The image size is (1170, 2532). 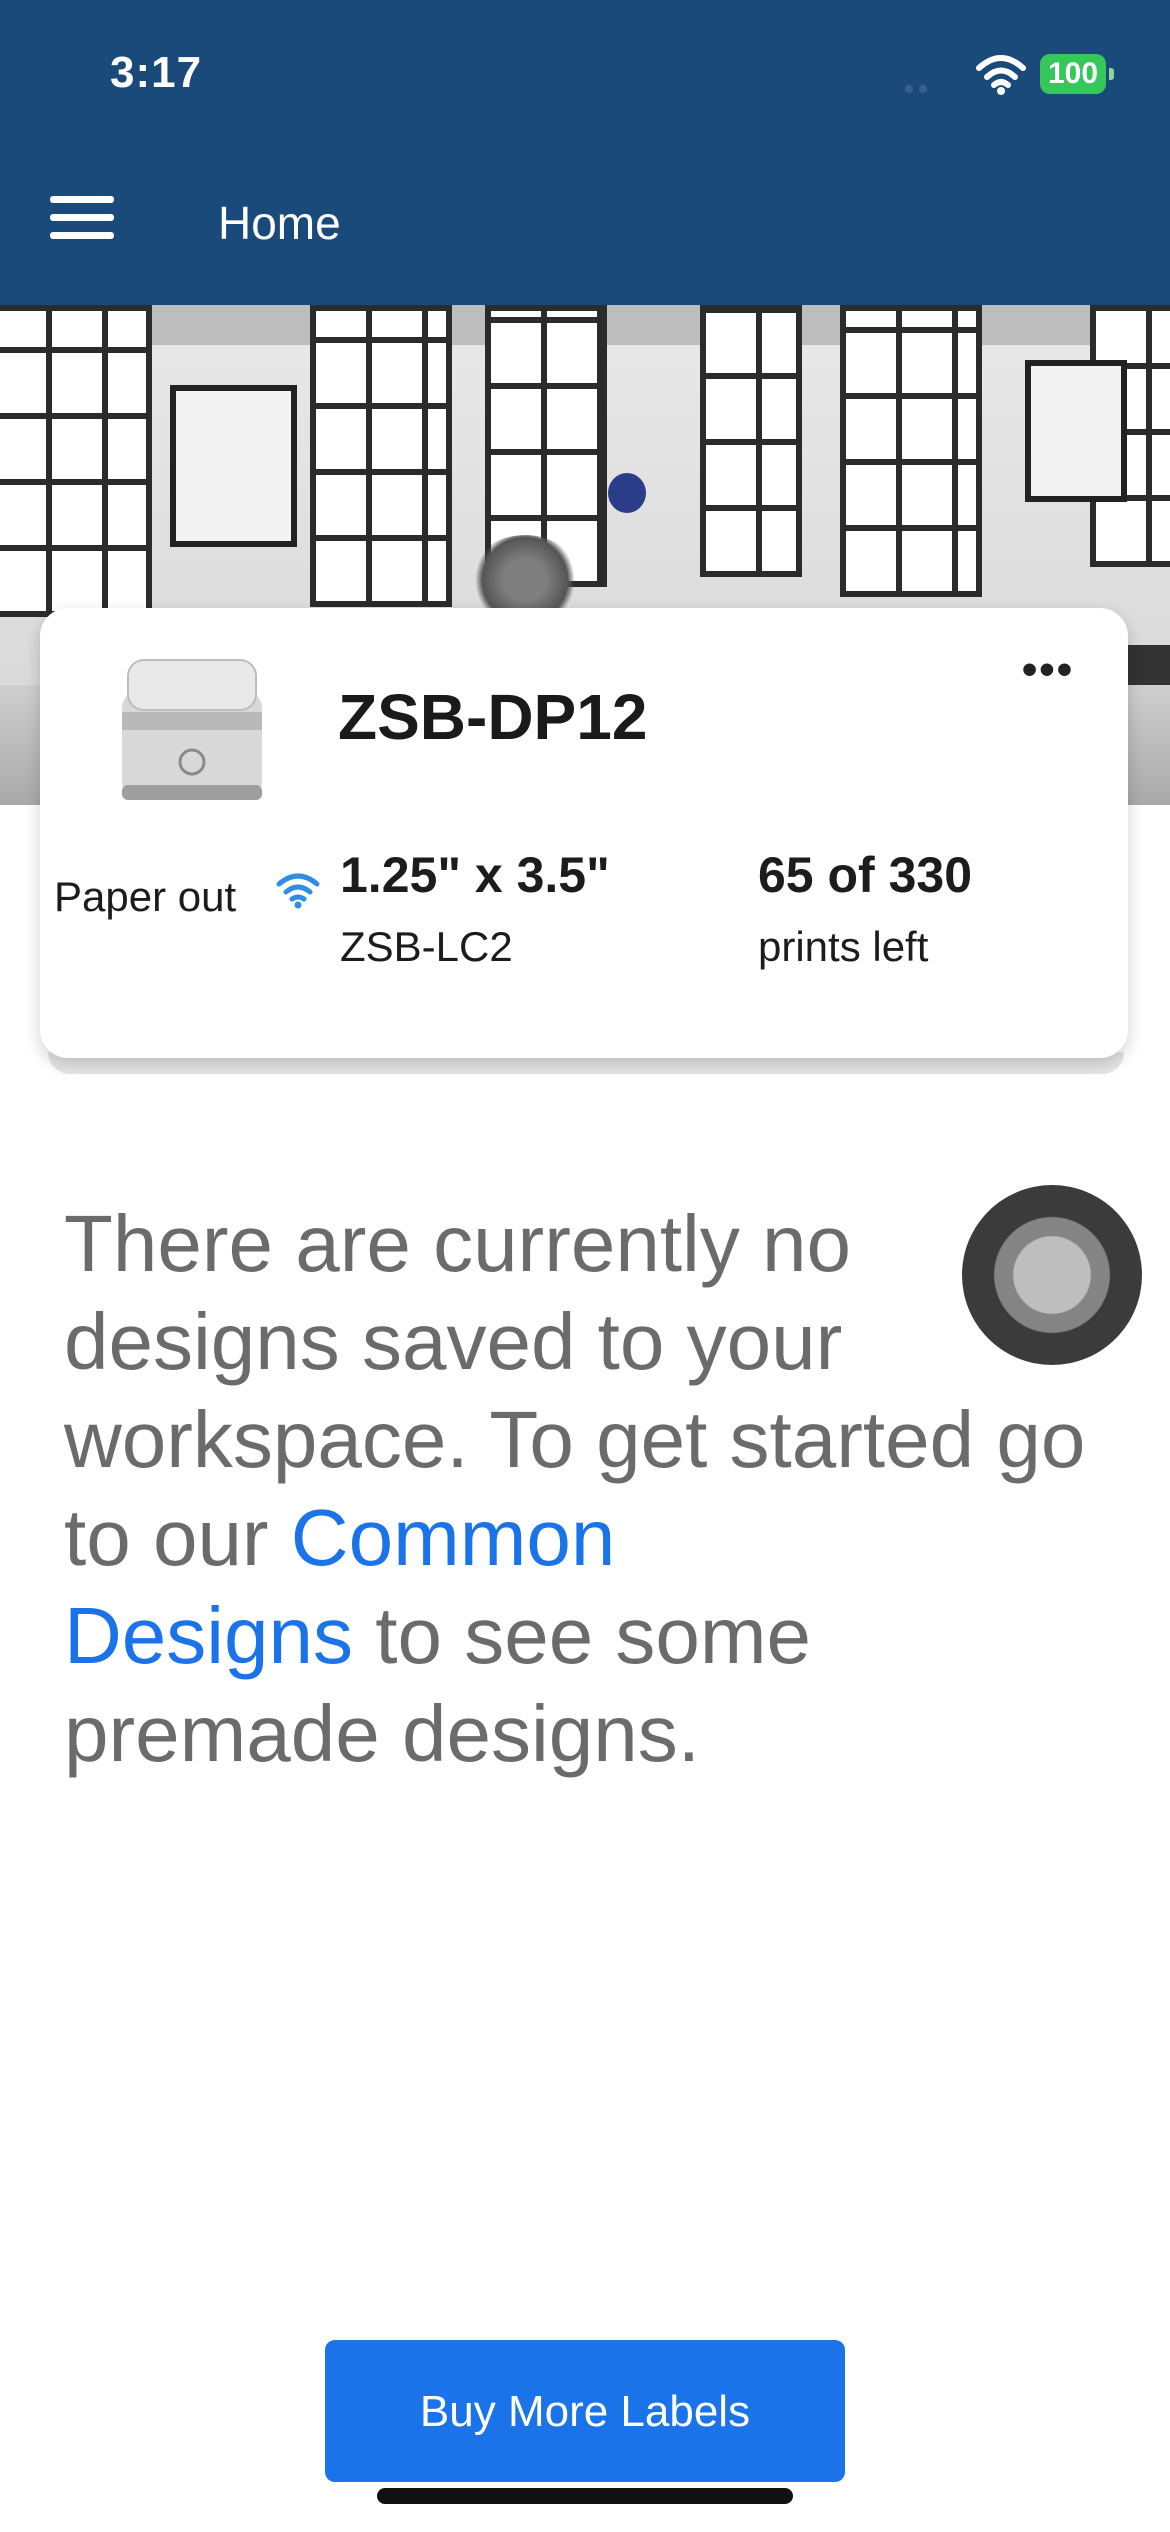 I want to click on printer-image, so click(x=192, y=729).